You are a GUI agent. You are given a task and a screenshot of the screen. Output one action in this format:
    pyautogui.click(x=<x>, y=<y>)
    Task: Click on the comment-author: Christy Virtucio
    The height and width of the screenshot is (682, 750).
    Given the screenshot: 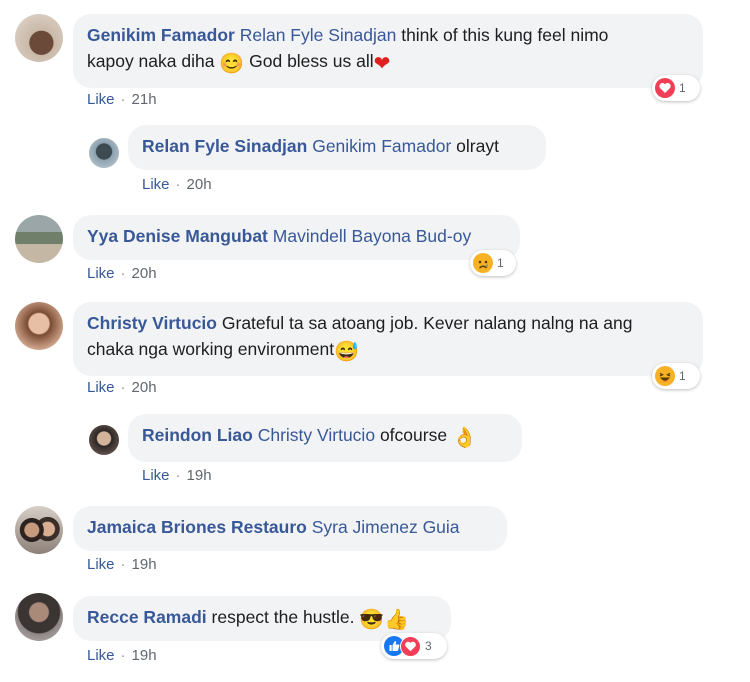 What is the action you would take?
    pyautogui.click(x=152, y=323)
    